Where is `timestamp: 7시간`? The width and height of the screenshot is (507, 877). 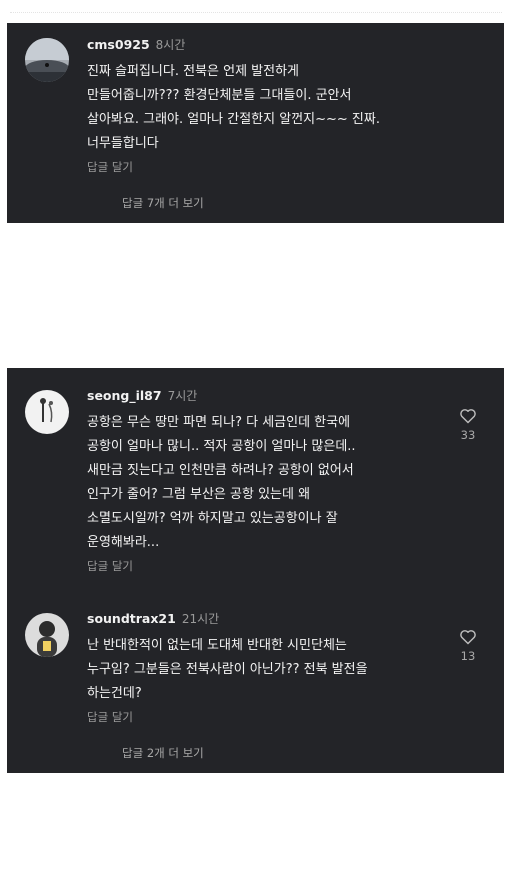 timestamp: 7시간 is located at coordinates (182, 396).